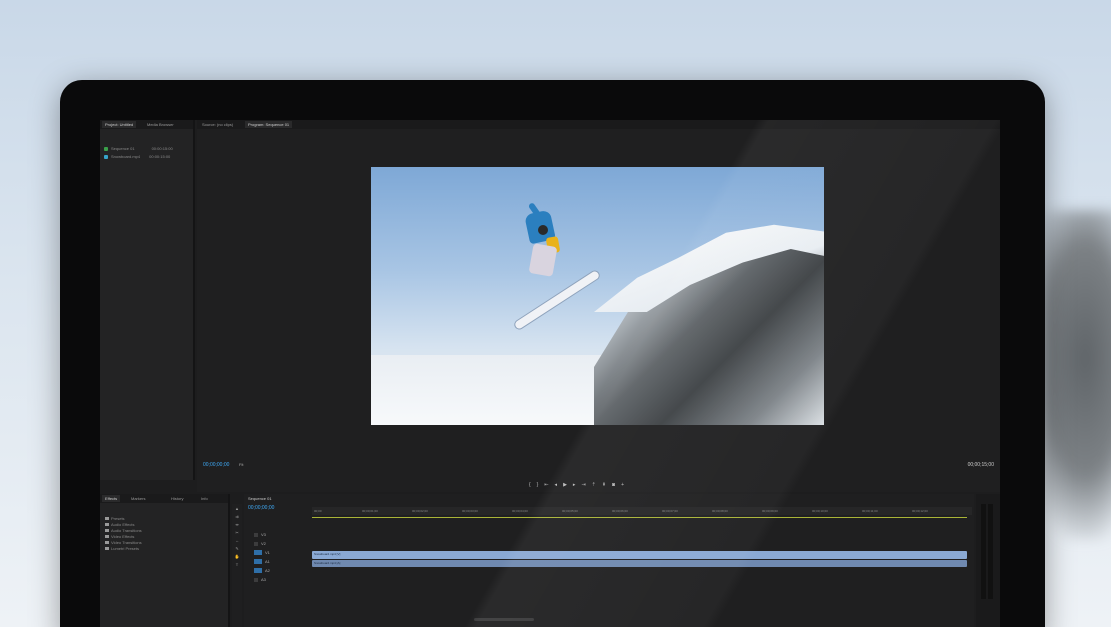 Image resolution: width=1111 pixels, height=627 pixels. What do you see at coordinates (126, 156) in the screenshot?
I see `project-item-name: Snowboard.mp4` at bounding box center [126, 156].